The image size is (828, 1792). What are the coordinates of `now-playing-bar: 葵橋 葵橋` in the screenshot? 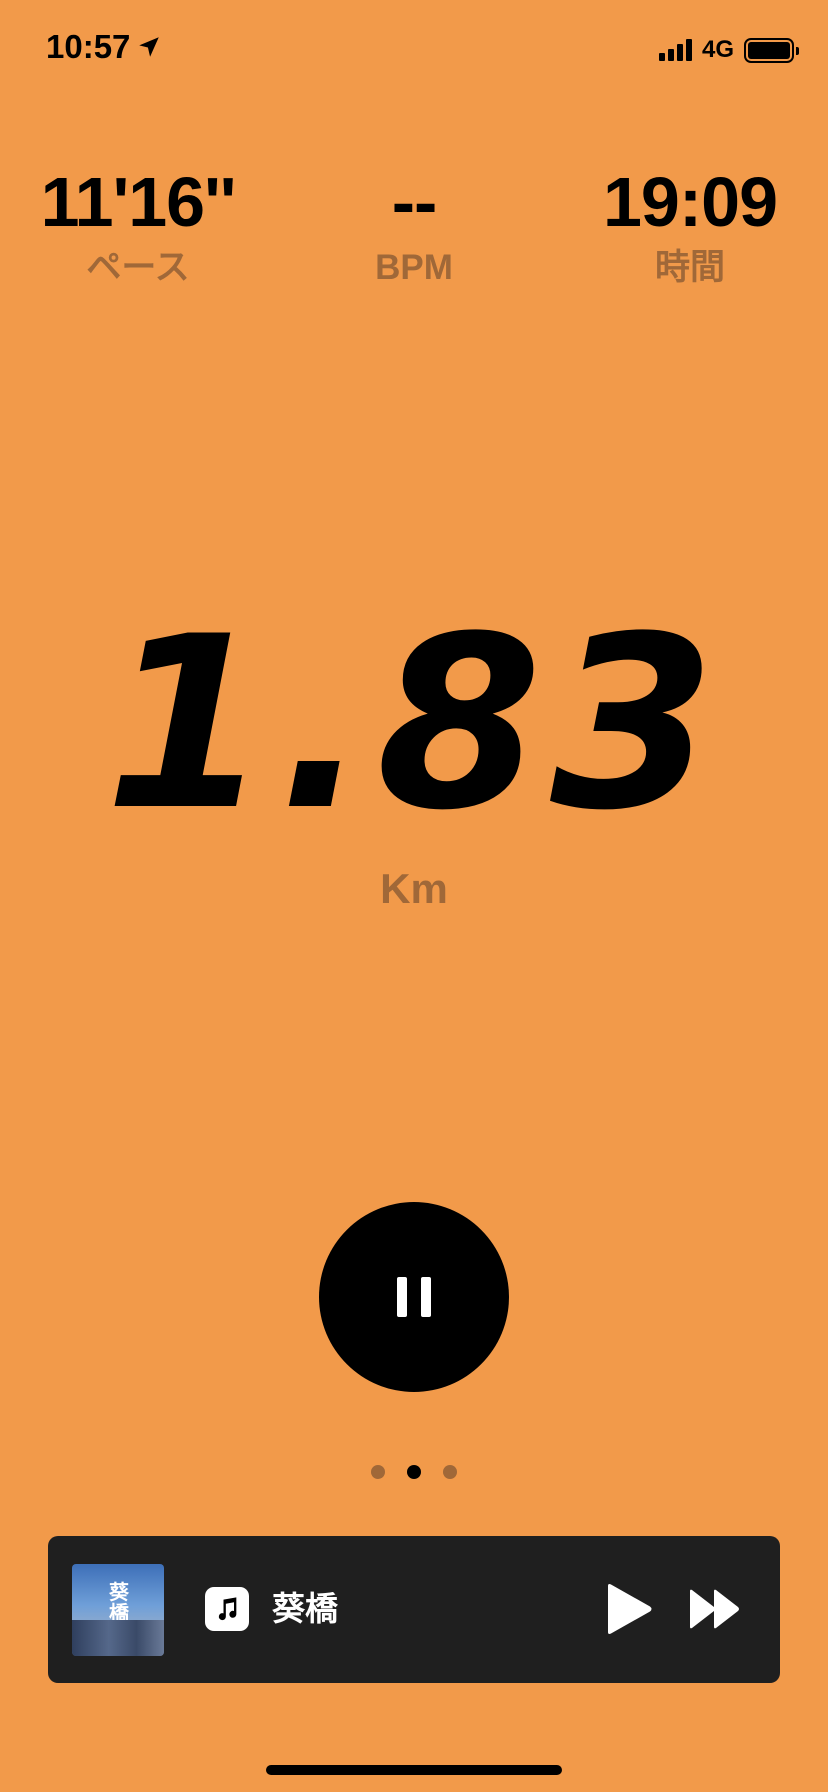 It's located at (414, 1609).